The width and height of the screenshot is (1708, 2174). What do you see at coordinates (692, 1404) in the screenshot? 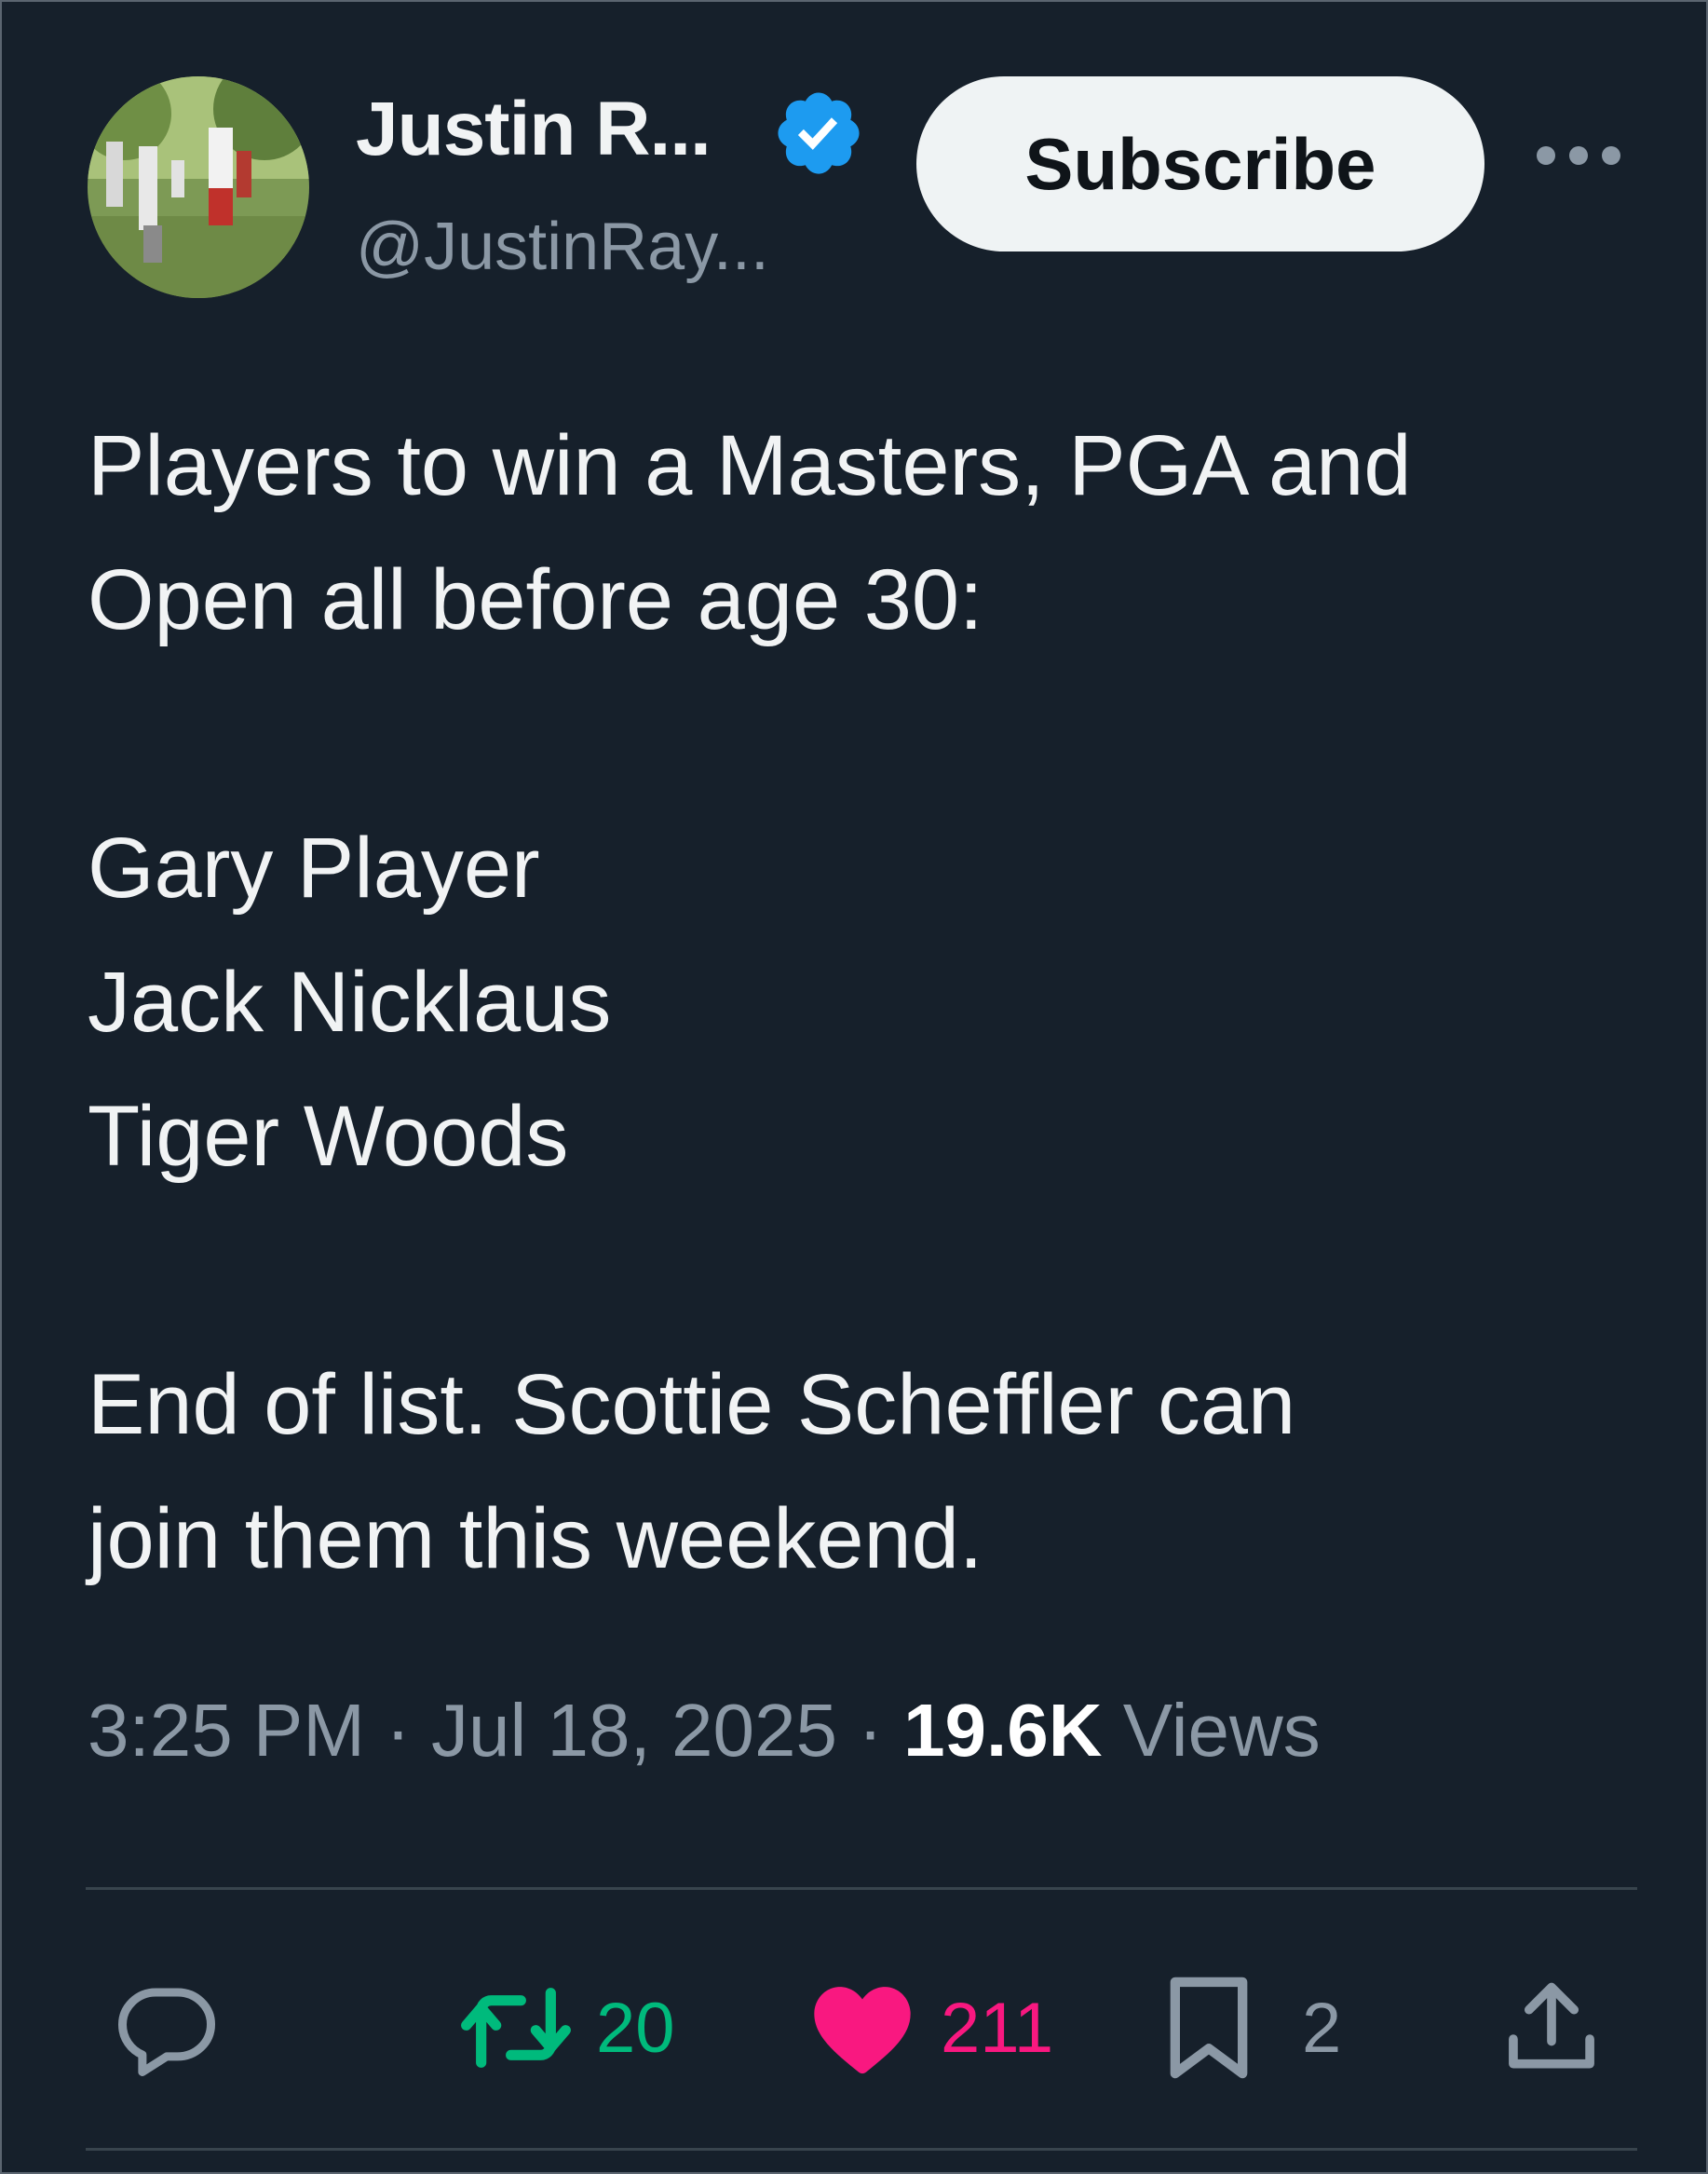
I see `tweet-line: End of list. Scottie Scheffler can` at bounding box center [692, 1404].